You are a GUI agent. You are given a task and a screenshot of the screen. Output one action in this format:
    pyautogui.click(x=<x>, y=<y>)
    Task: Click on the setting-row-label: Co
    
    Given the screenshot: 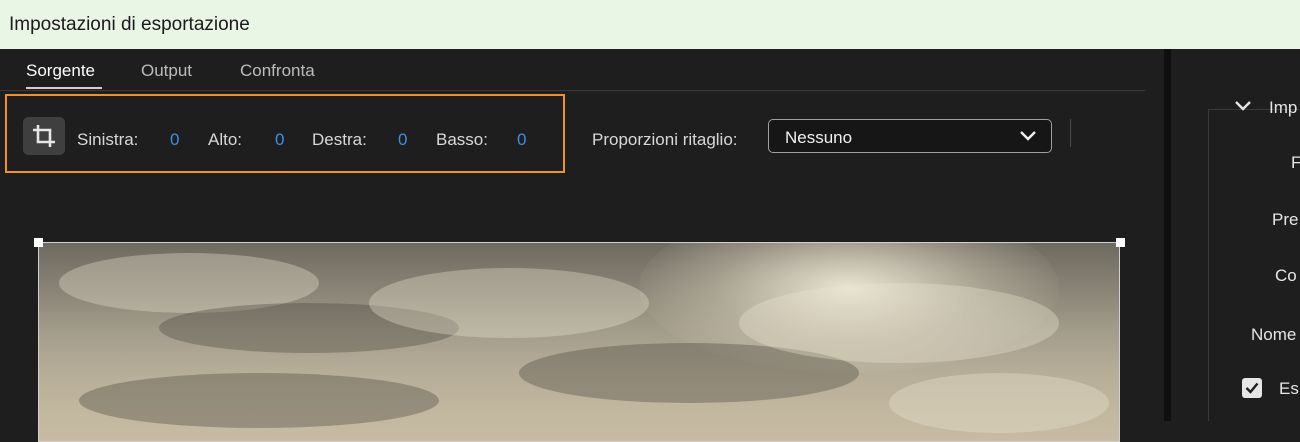 What is the action you would take?
    pyautogui.click(x=1286, y=275)
    